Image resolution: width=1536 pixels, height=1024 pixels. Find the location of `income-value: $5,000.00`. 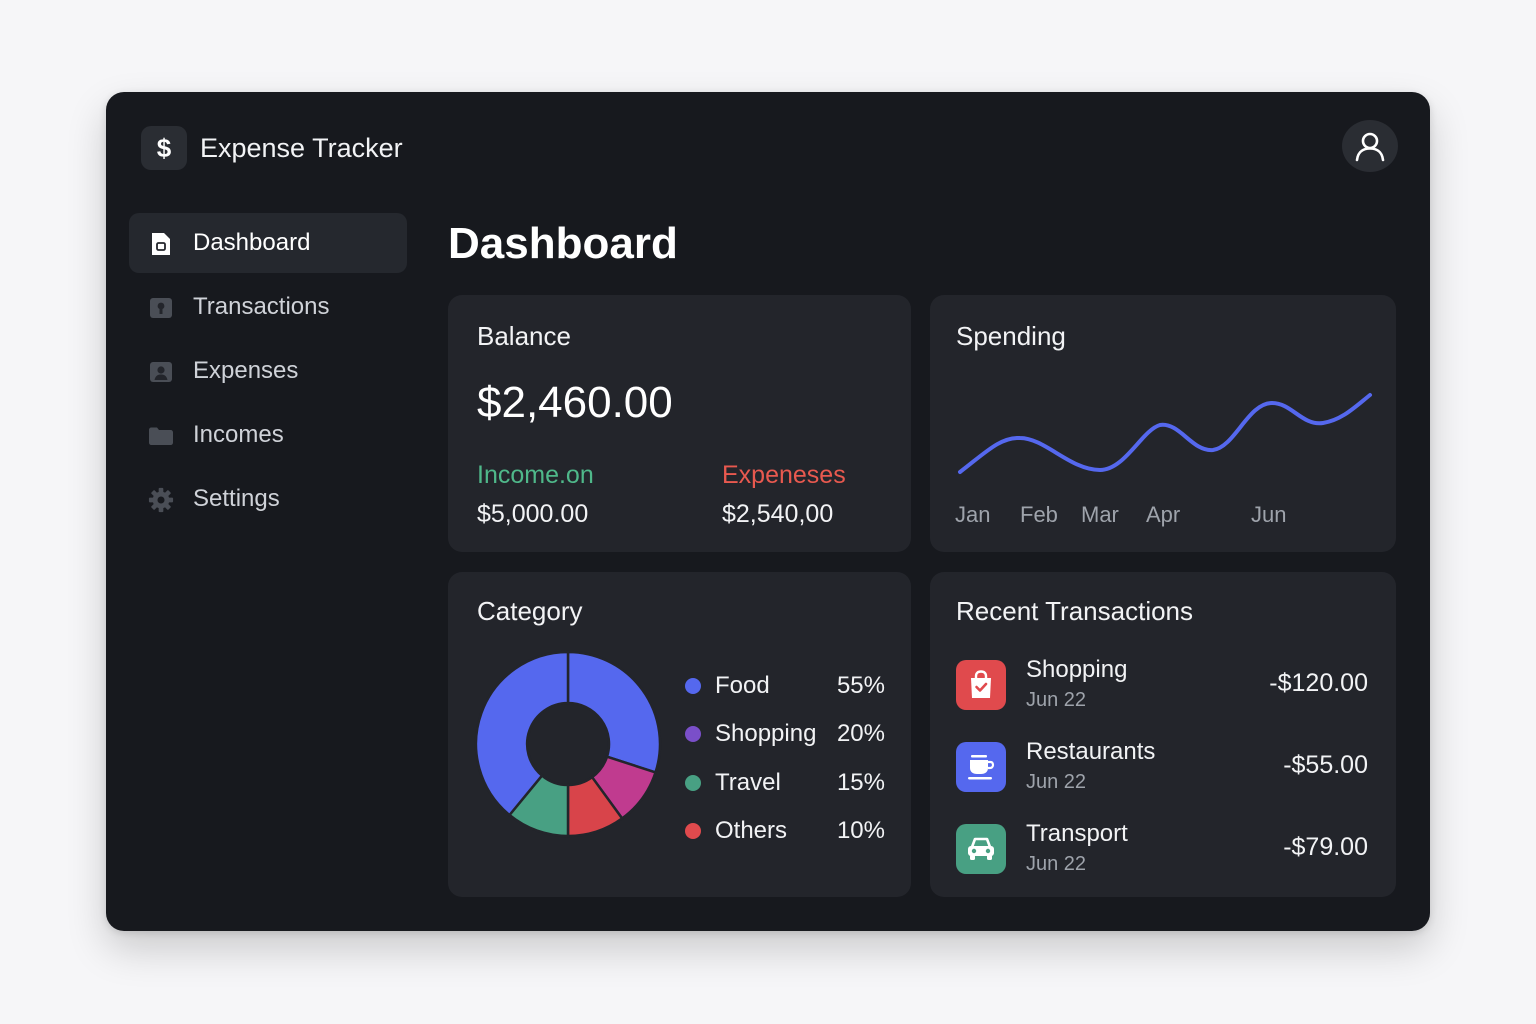

income-value: $5,000.00 is located at coordinates (533, 514).